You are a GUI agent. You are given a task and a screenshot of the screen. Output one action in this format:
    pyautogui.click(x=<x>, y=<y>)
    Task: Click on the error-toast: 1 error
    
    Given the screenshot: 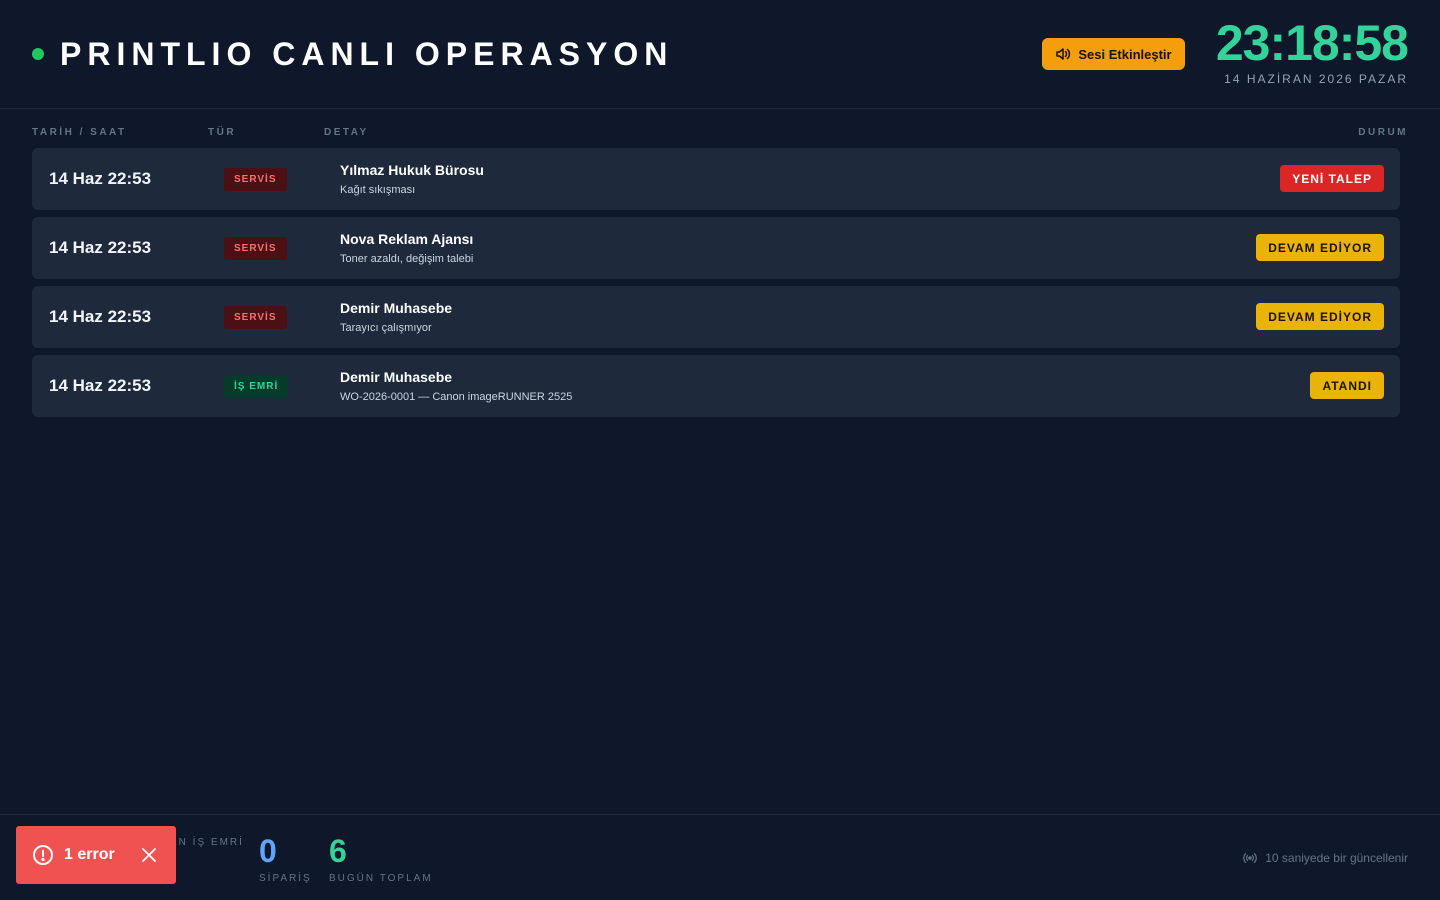 What is the action you would take?
    pyautogui.click(x=96, y=855)
    